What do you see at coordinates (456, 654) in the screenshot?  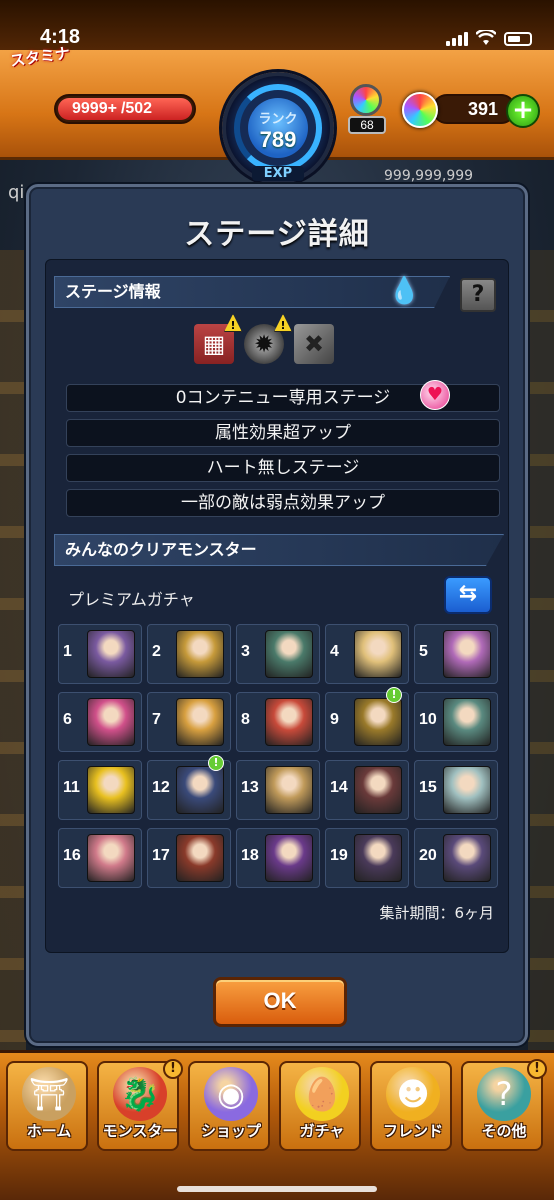 I see `monster-slot: 5` at bounding box center [456, 654].